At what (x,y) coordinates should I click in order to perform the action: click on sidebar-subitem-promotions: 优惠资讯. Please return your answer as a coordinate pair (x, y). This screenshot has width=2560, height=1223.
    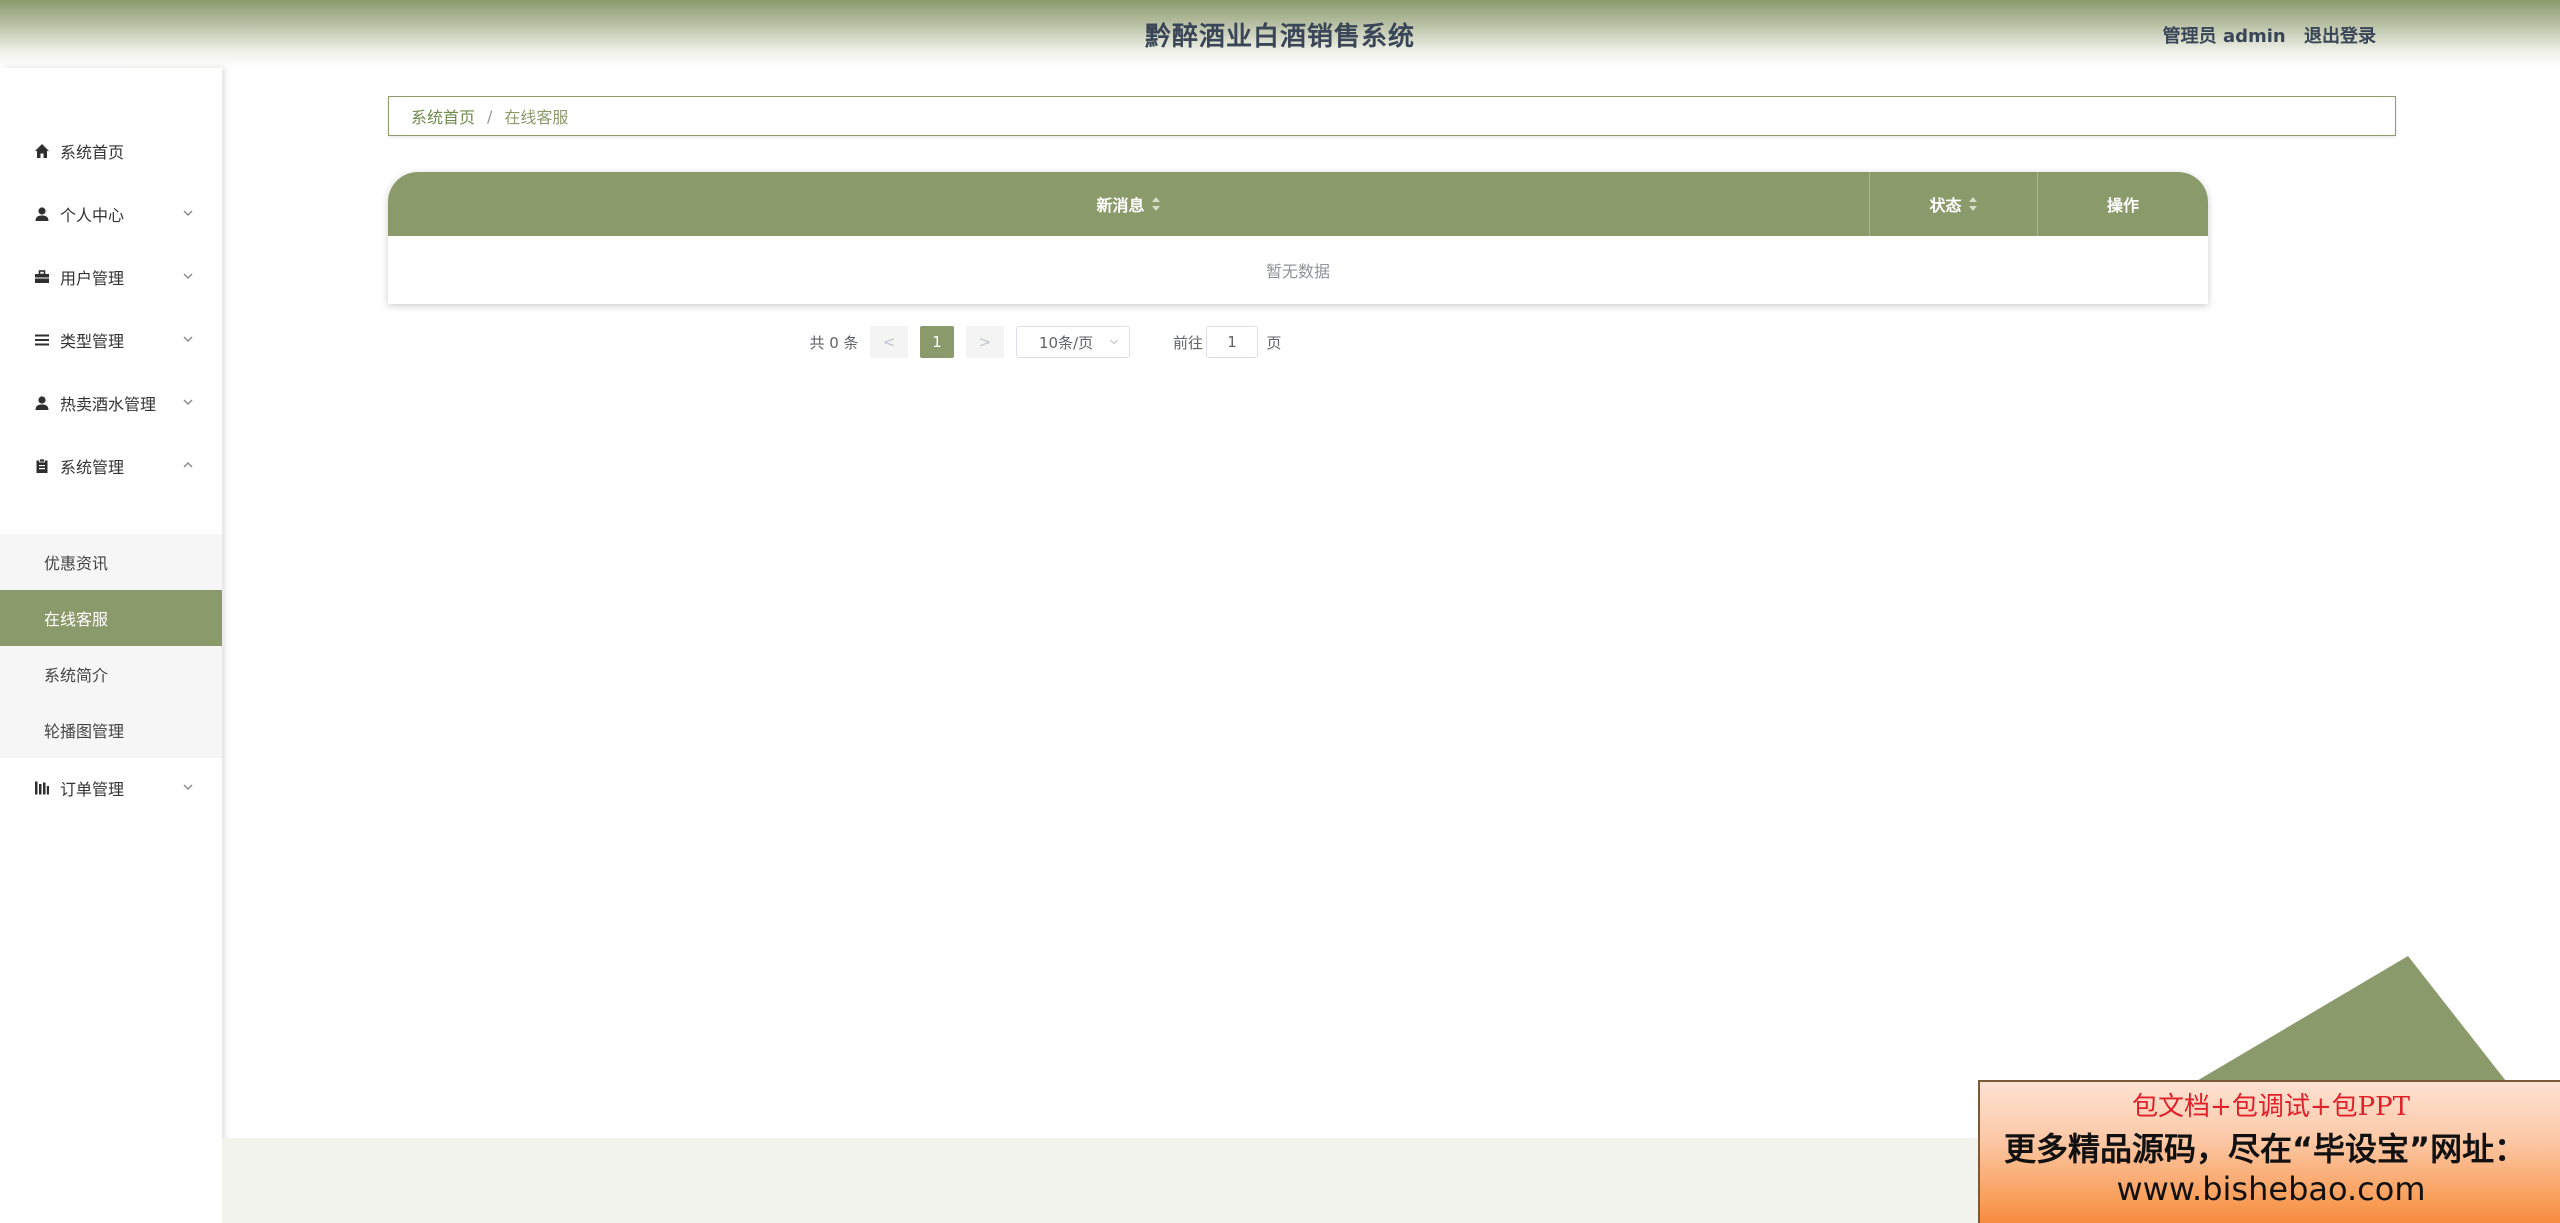
    Looking at the image, I should click on (111, 562).